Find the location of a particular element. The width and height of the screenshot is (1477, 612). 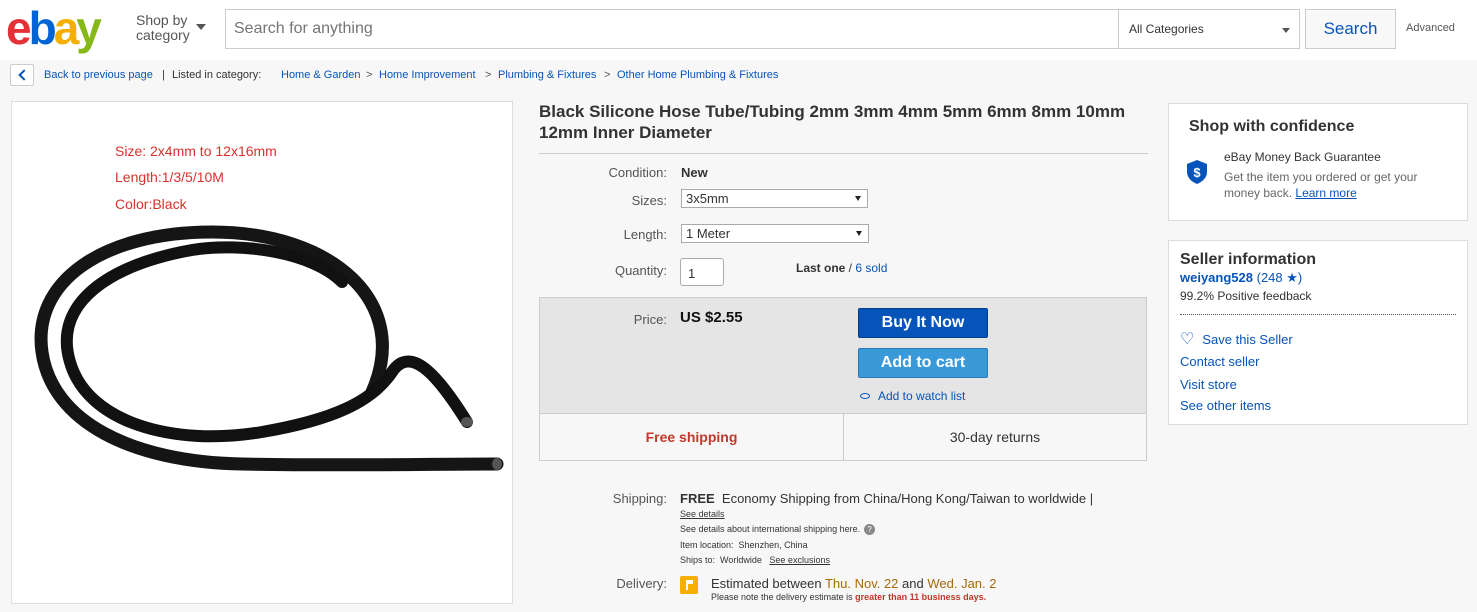

add-to-watch-list-link: Add to watch list is located at coordinates (912, 396).